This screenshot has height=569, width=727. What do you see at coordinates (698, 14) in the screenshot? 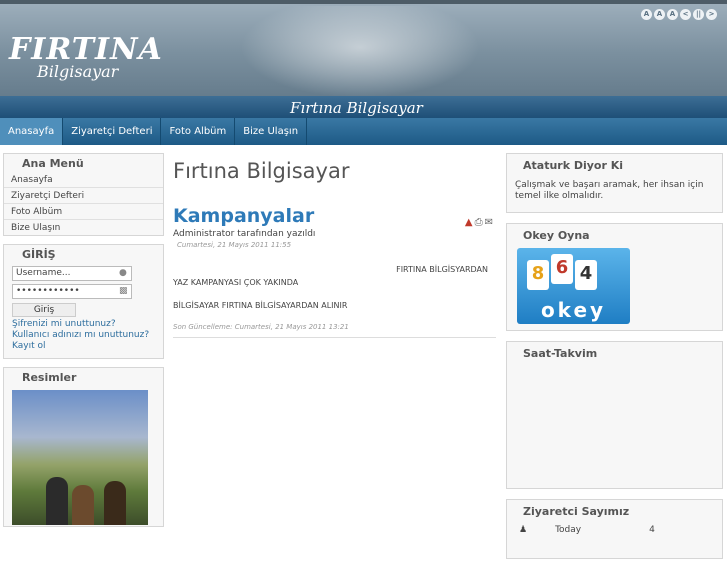
I see `medium-width-icon: ||` at bounding box center [698, 14].